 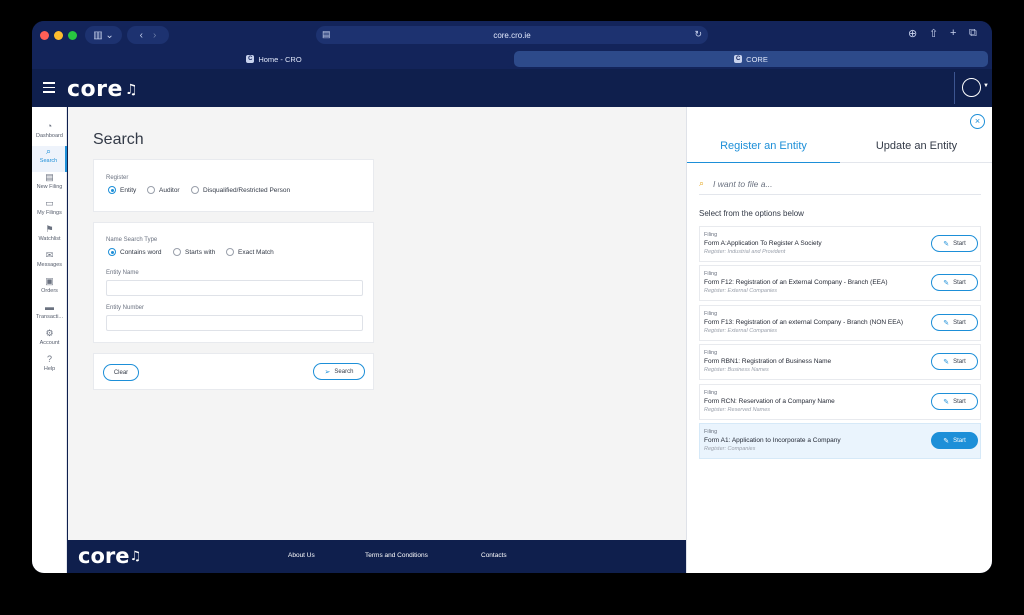 I want to click on sidebar-item-watchlist: ⚑ Watchlist, so click(x=49, y=237).